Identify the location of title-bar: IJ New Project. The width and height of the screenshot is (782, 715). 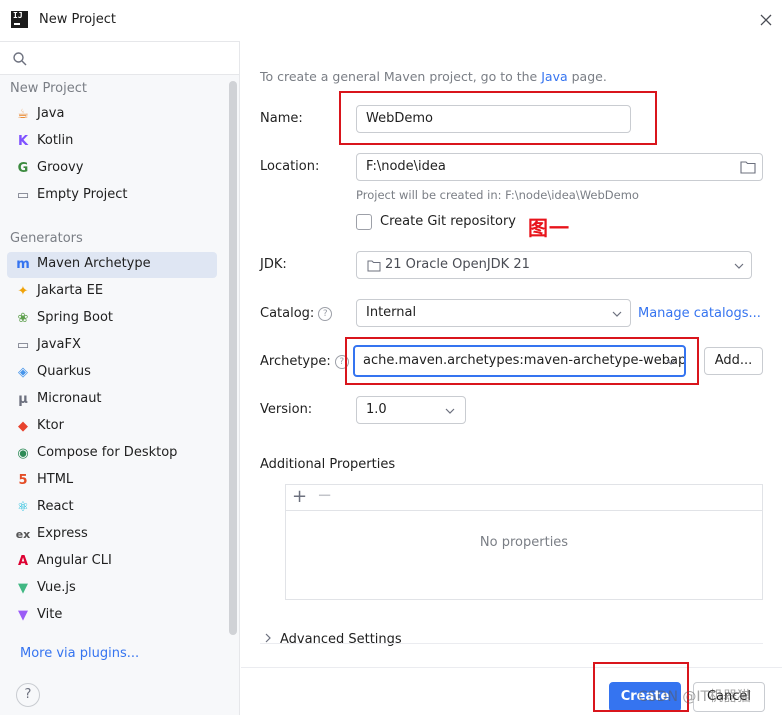
(391, 20).